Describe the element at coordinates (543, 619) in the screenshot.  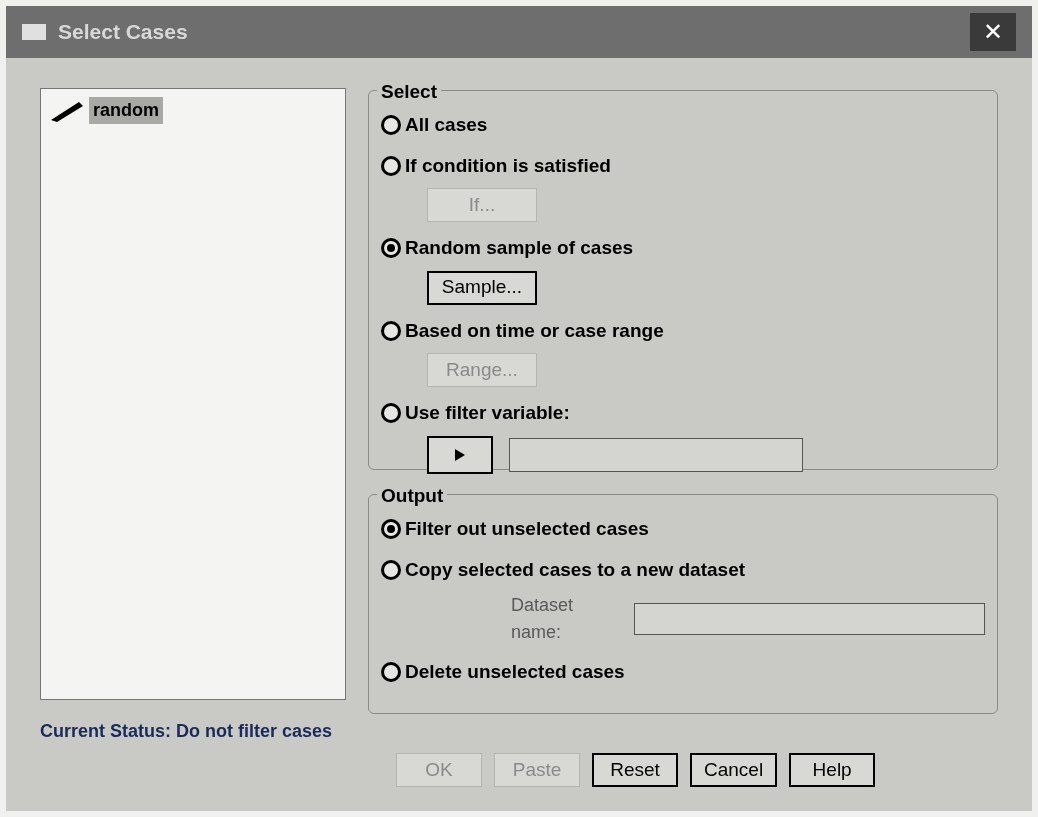
I see `field-label: Dataset name:` at that location.